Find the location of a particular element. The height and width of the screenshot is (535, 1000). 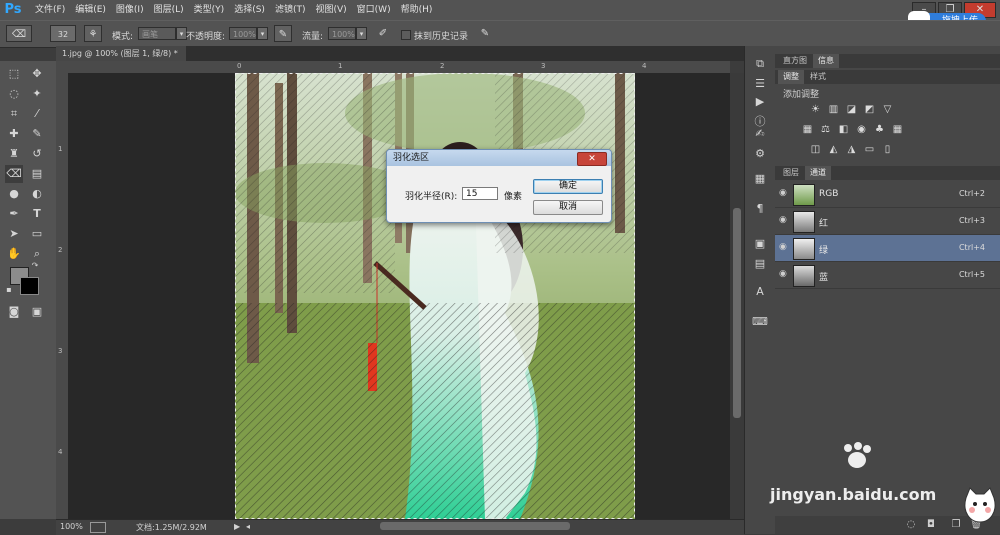

channel-row-blue: ◉ 蓝 Ctrl+5 is located at coordinates (887, 275).